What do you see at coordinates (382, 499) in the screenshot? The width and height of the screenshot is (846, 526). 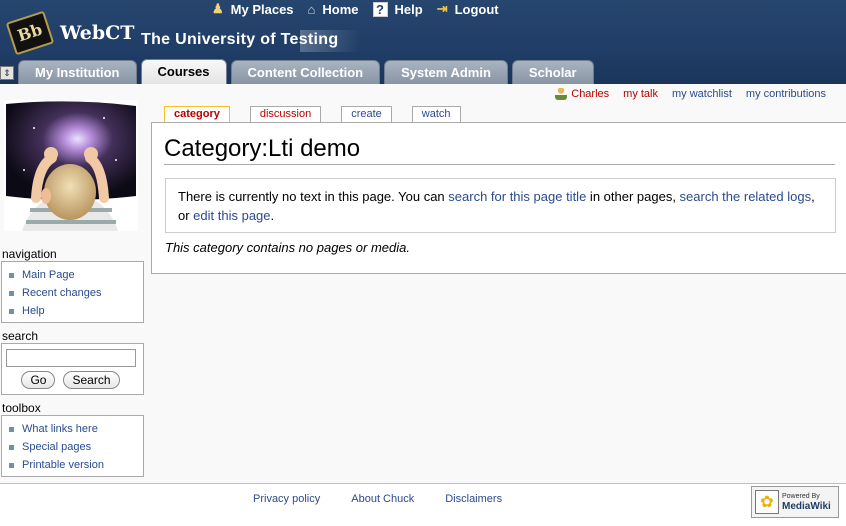 I see `about-link: About Chuck` at bounding box center [382, 499].